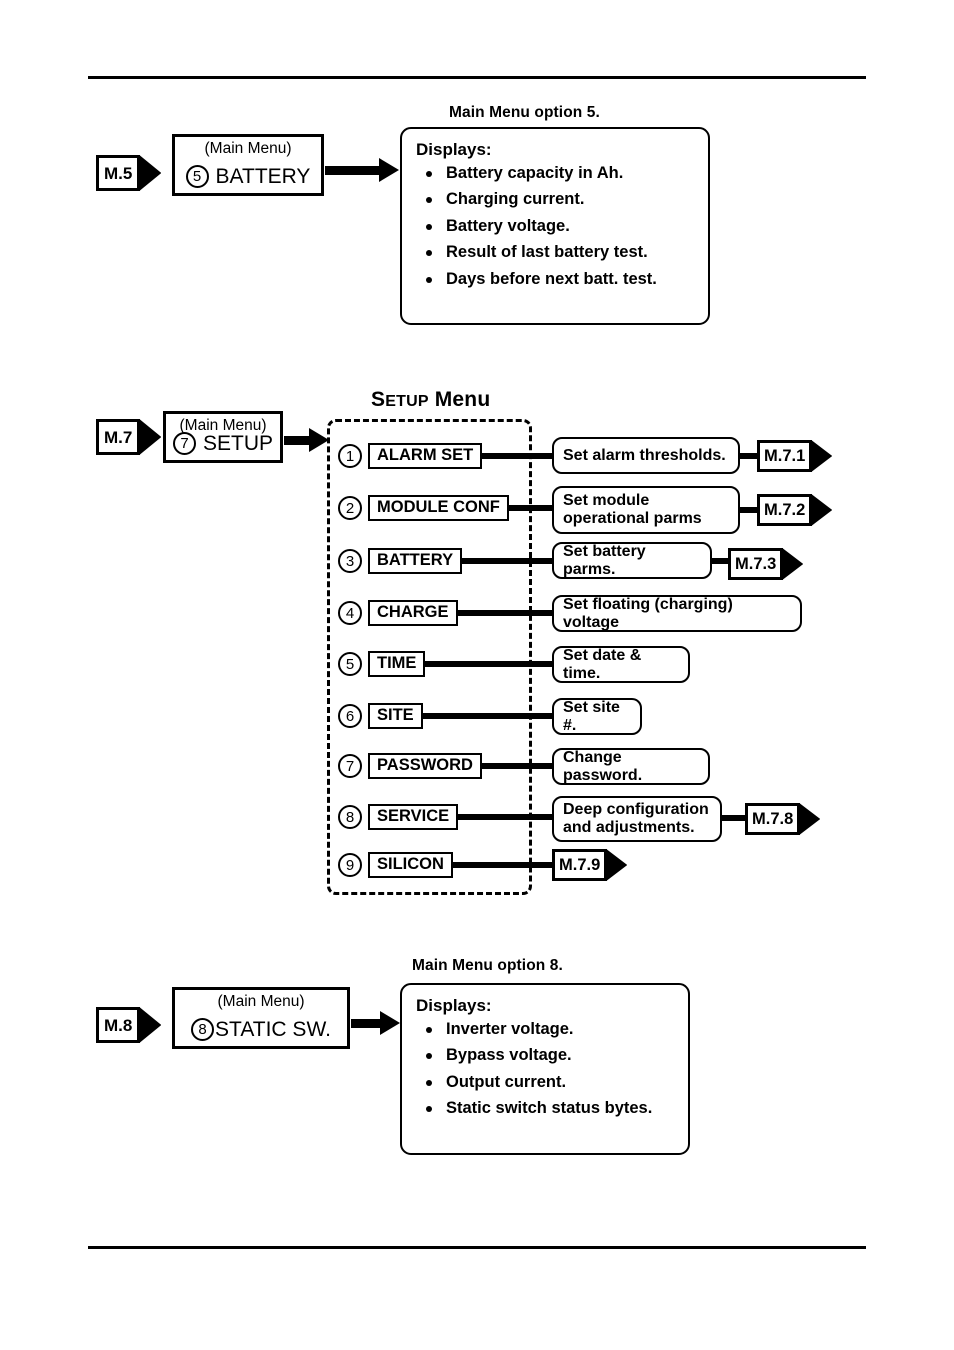  Describe the element at coordinates (785, 510) in the screenshot. I see `exit-tag-label: M.7.2` at that location.